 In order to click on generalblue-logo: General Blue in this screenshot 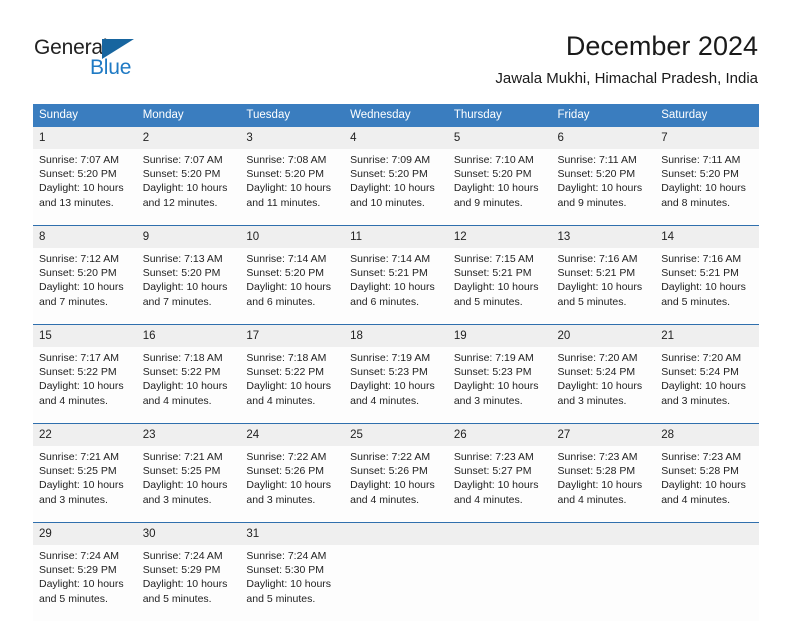, I will do `click(134, 61)`.